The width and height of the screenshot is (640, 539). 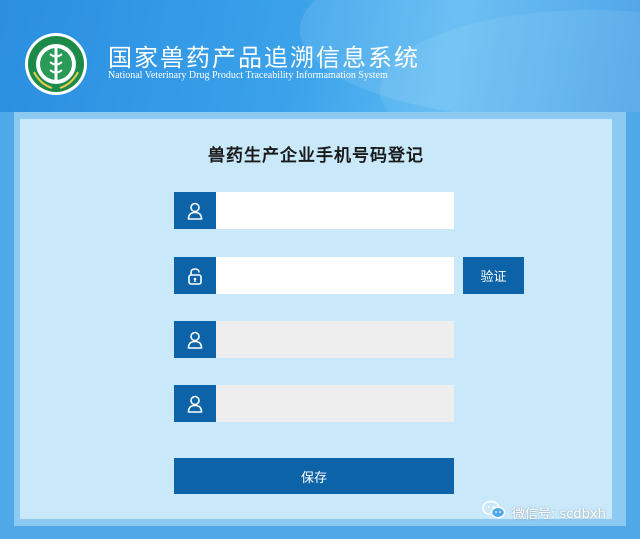 What do you see at coordinates (195, 275) in the screenshot?
I see `lock-icon` at bounding box center [195, 275].